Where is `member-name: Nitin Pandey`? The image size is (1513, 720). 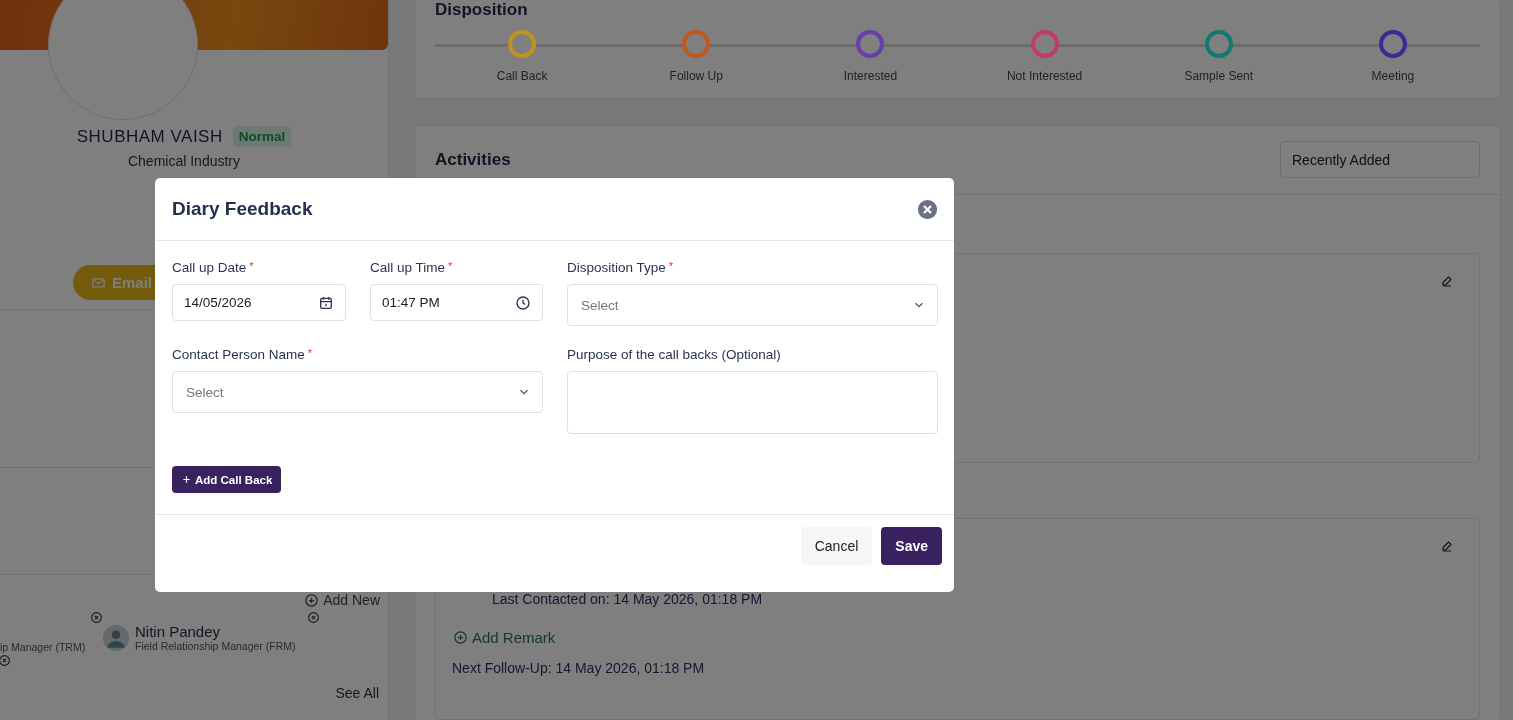 member-name: Nitin Pandey is located at coordinates (178, 631).